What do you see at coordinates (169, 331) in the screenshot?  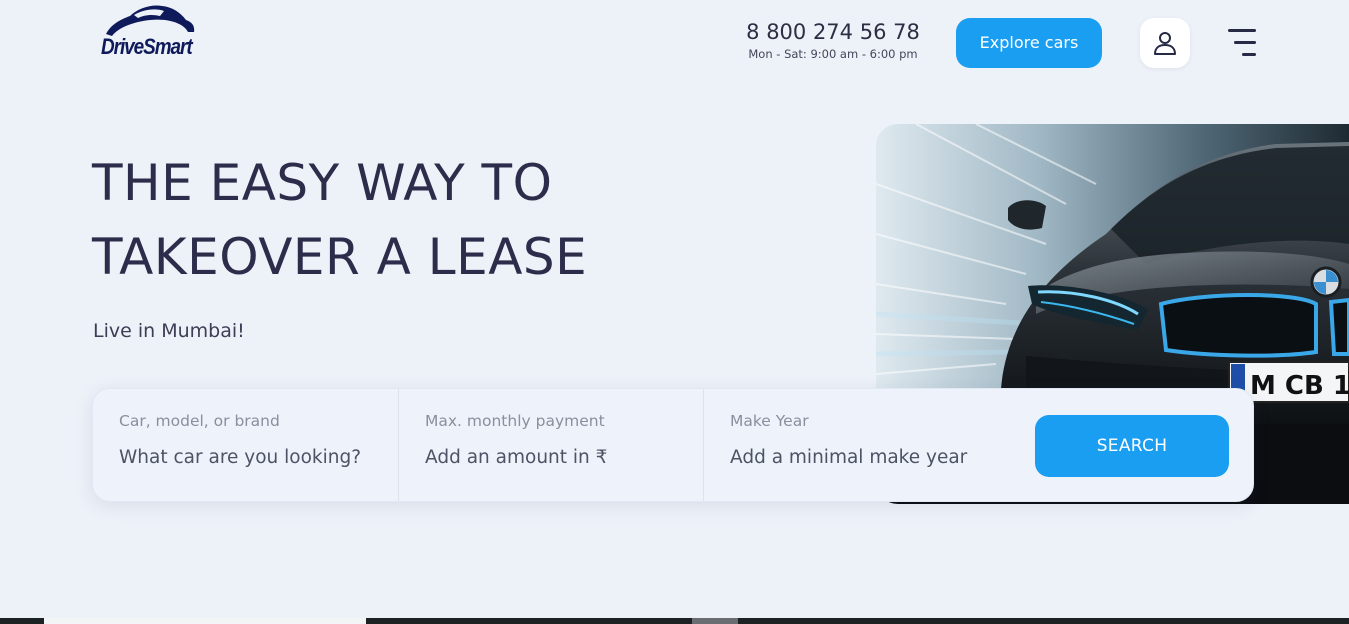 I see `hero-subtitle: Live in Mumbai!` at bounding box center [169, 331].